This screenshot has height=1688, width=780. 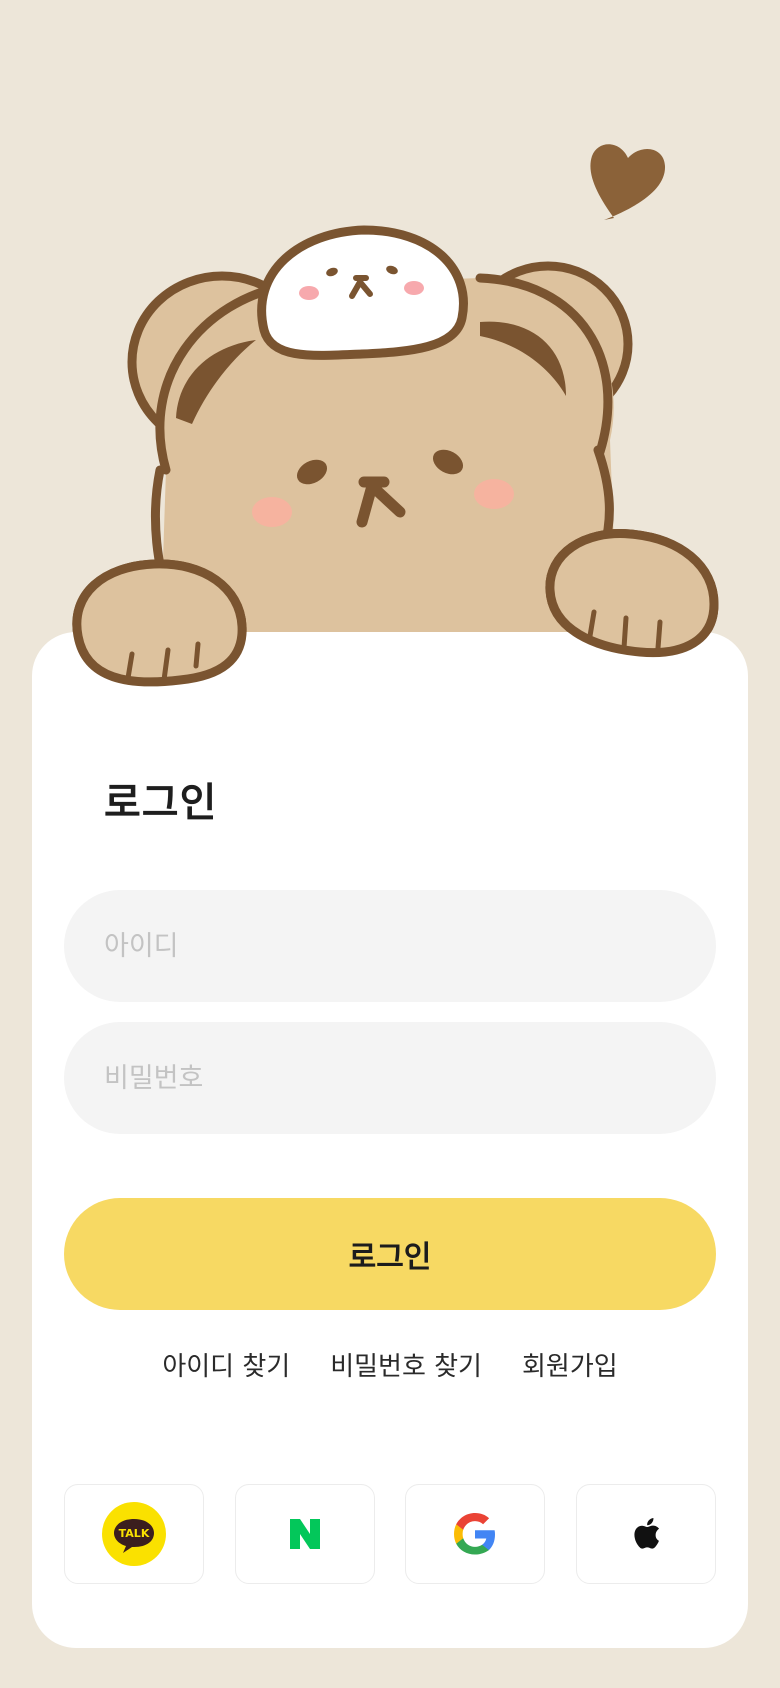 What do you see at coordinates (390, 1078) in the screenshot?
I see `password-input` at bounding box center [390, 1078].